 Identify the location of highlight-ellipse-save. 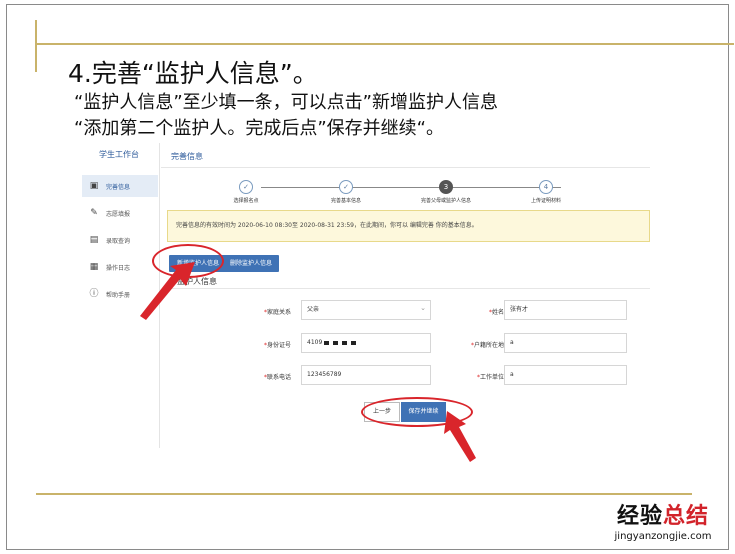
(417, 412).